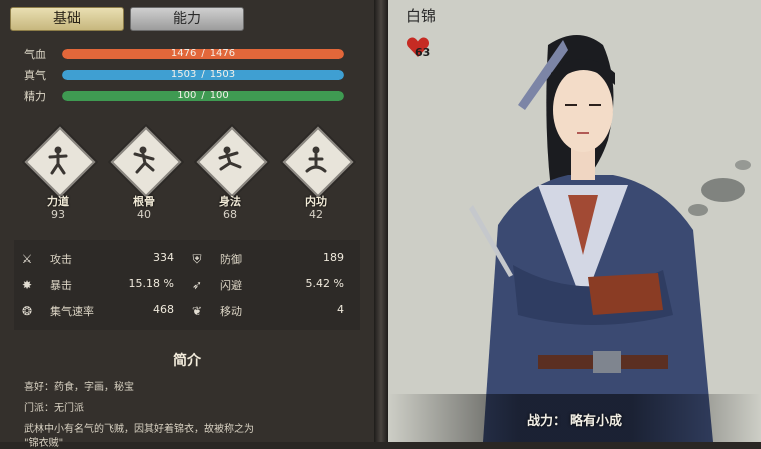 The image size is (761, 449). I want to click on hp-current: 1476, so click(183, 53).